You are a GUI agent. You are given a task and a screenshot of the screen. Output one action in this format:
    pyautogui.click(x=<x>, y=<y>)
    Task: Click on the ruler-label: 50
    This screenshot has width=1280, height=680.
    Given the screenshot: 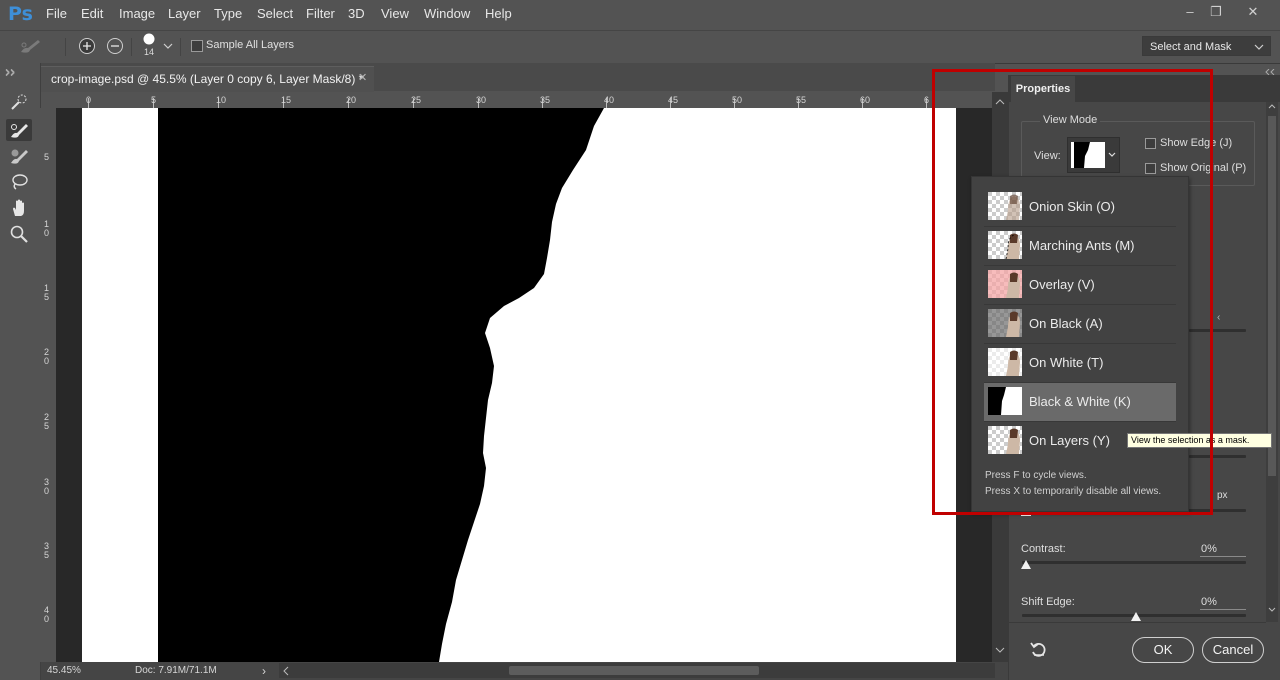 What is the action you would take?
    pyautogui.click(x=737, y=100)
    